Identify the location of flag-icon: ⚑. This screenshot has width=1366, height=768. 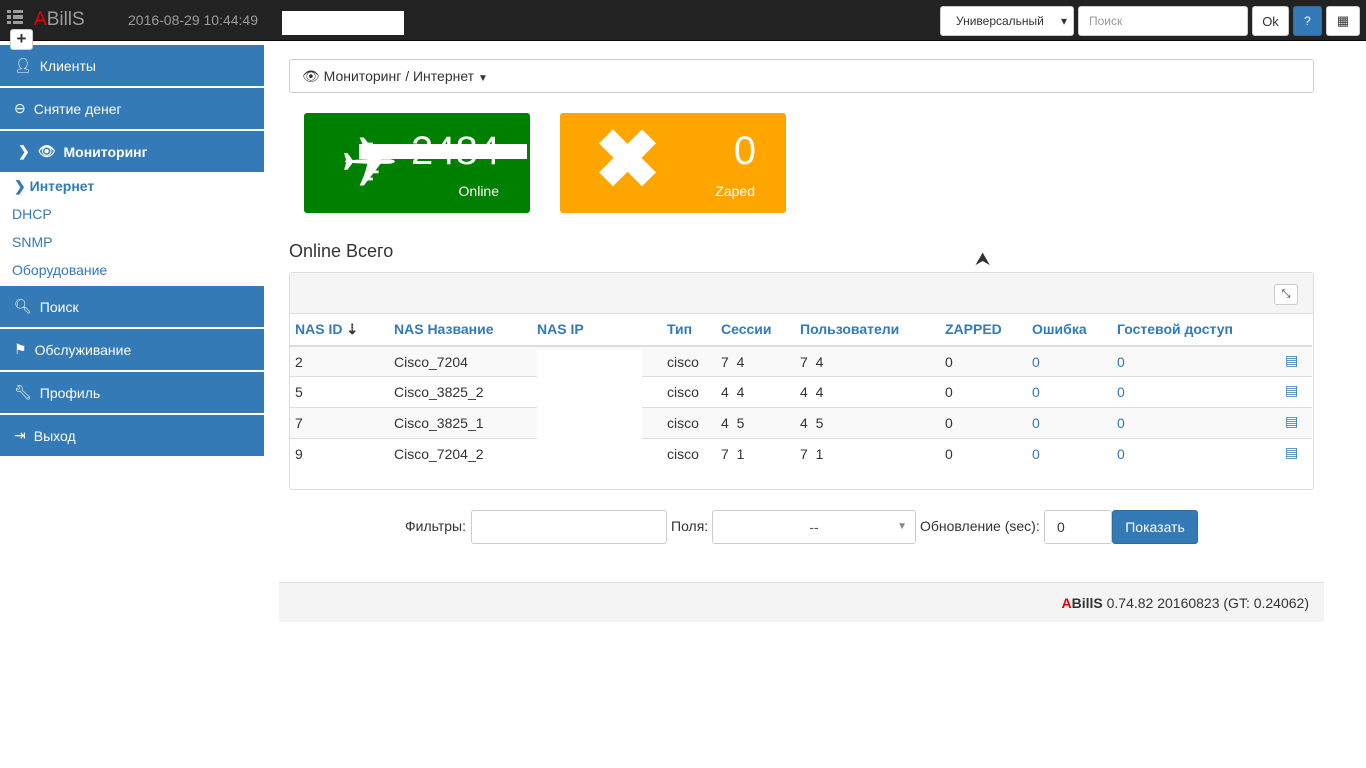
(20, 349).